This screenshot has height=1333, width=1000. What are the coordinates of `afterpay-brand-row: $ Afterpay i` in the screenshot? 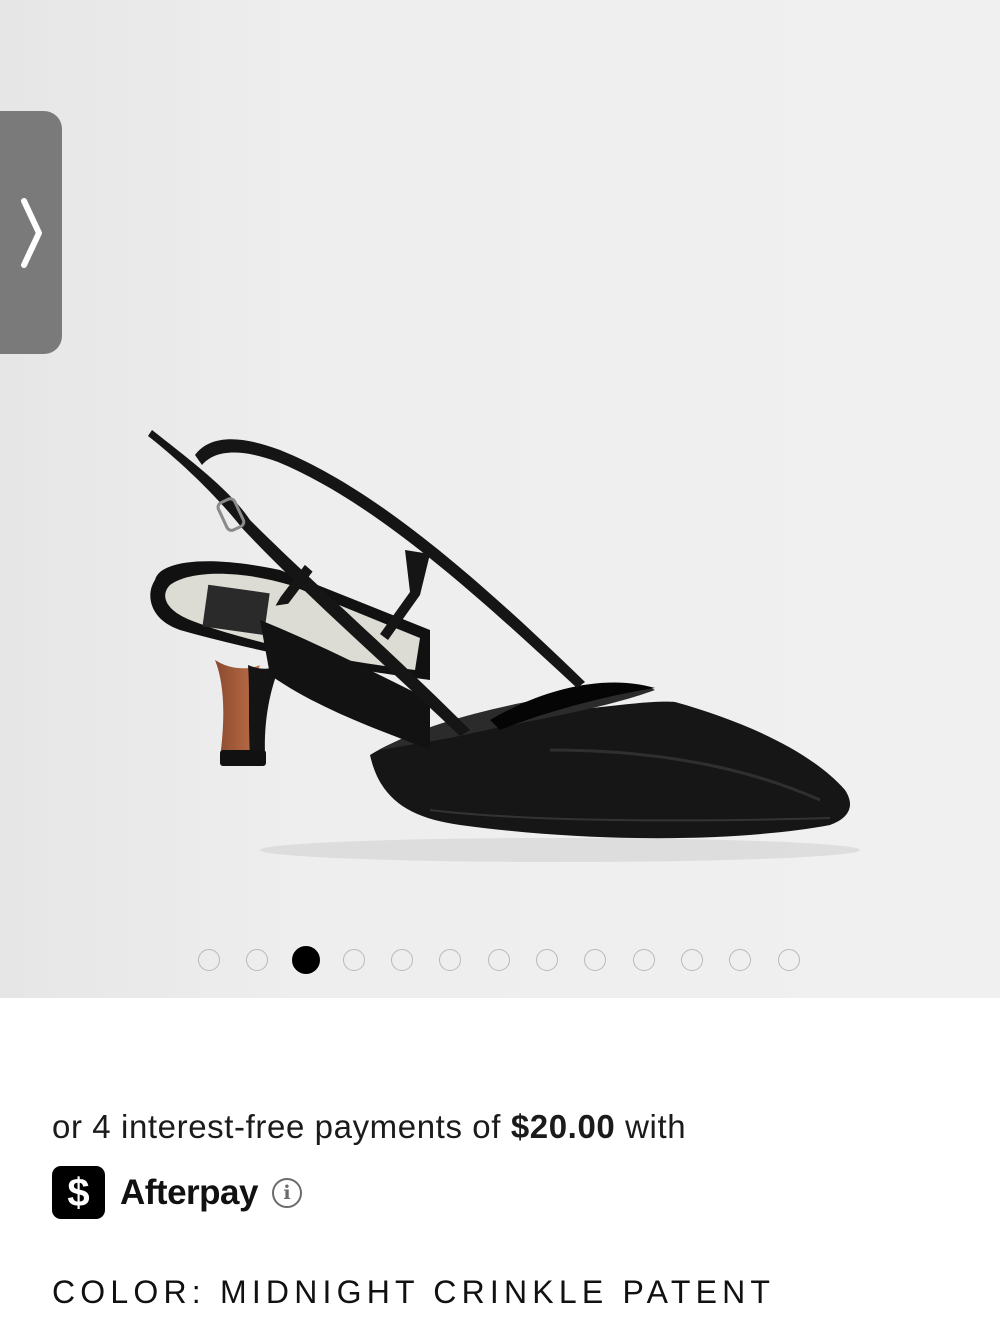 It's located at (177, 1192).